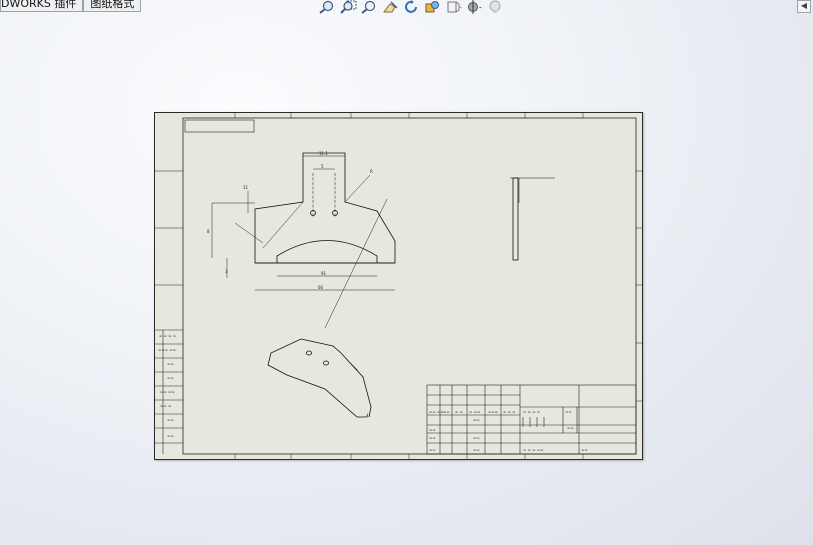 The width and height of the screenshot is (813, 545). I want to click on front-view, so click(325, 208).